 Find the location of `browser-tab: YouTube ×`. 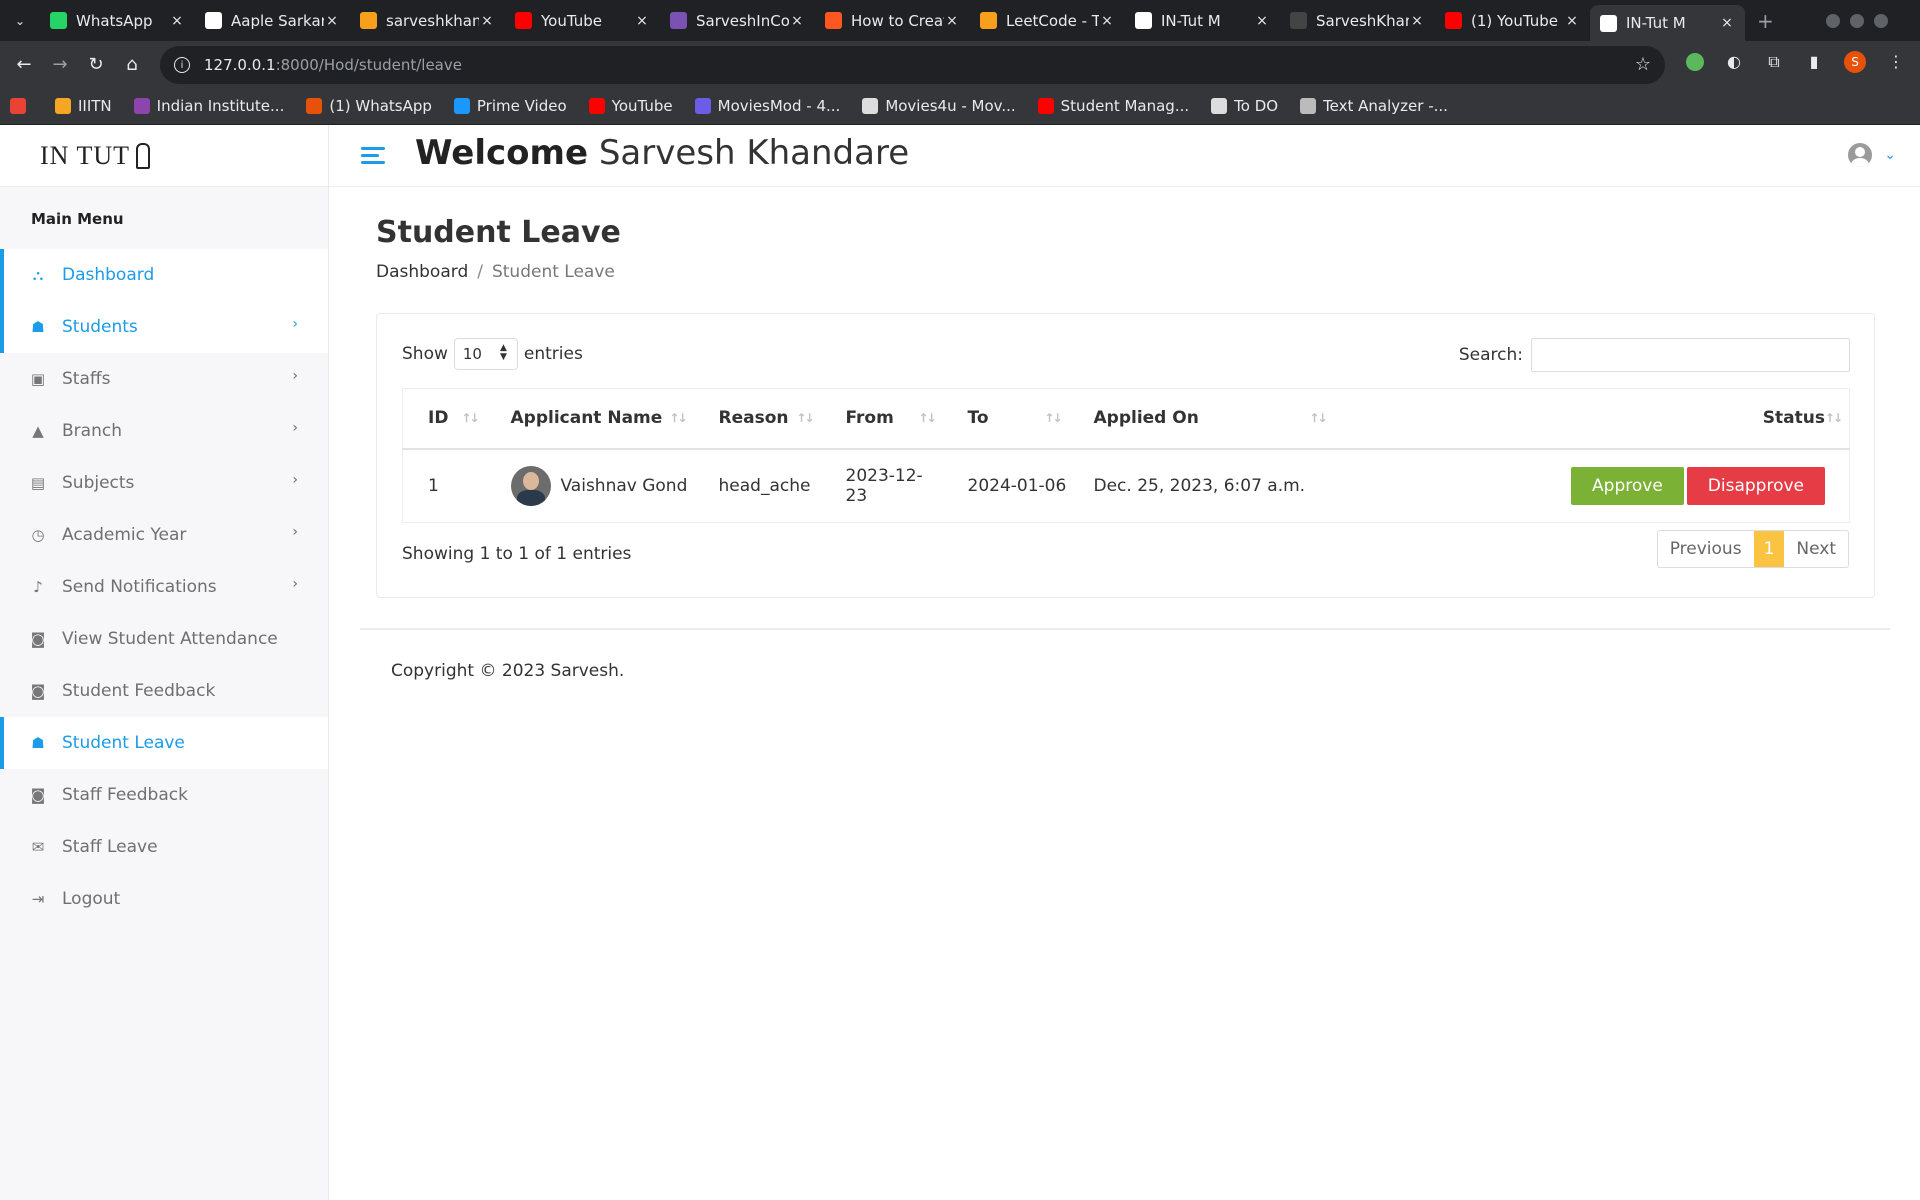

browser-tab: YouTube × is located at coordinates (582, 20).